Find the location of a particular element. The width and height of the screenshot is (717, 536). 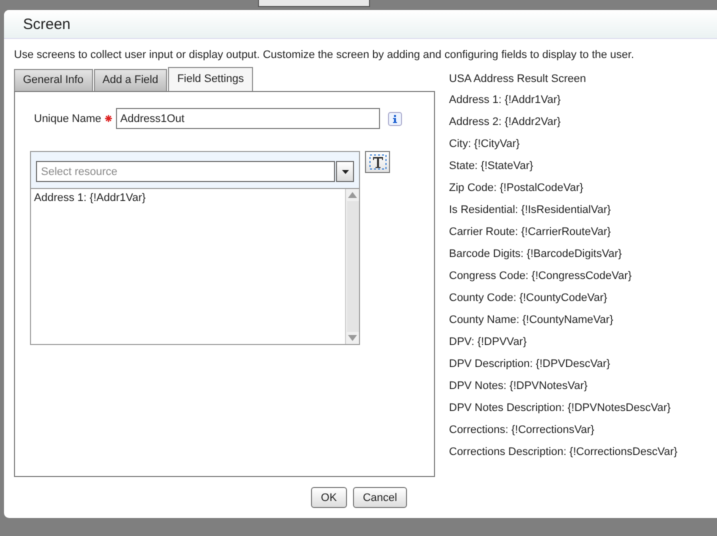

dialog-button: OK is located at coordinates (328, 497).